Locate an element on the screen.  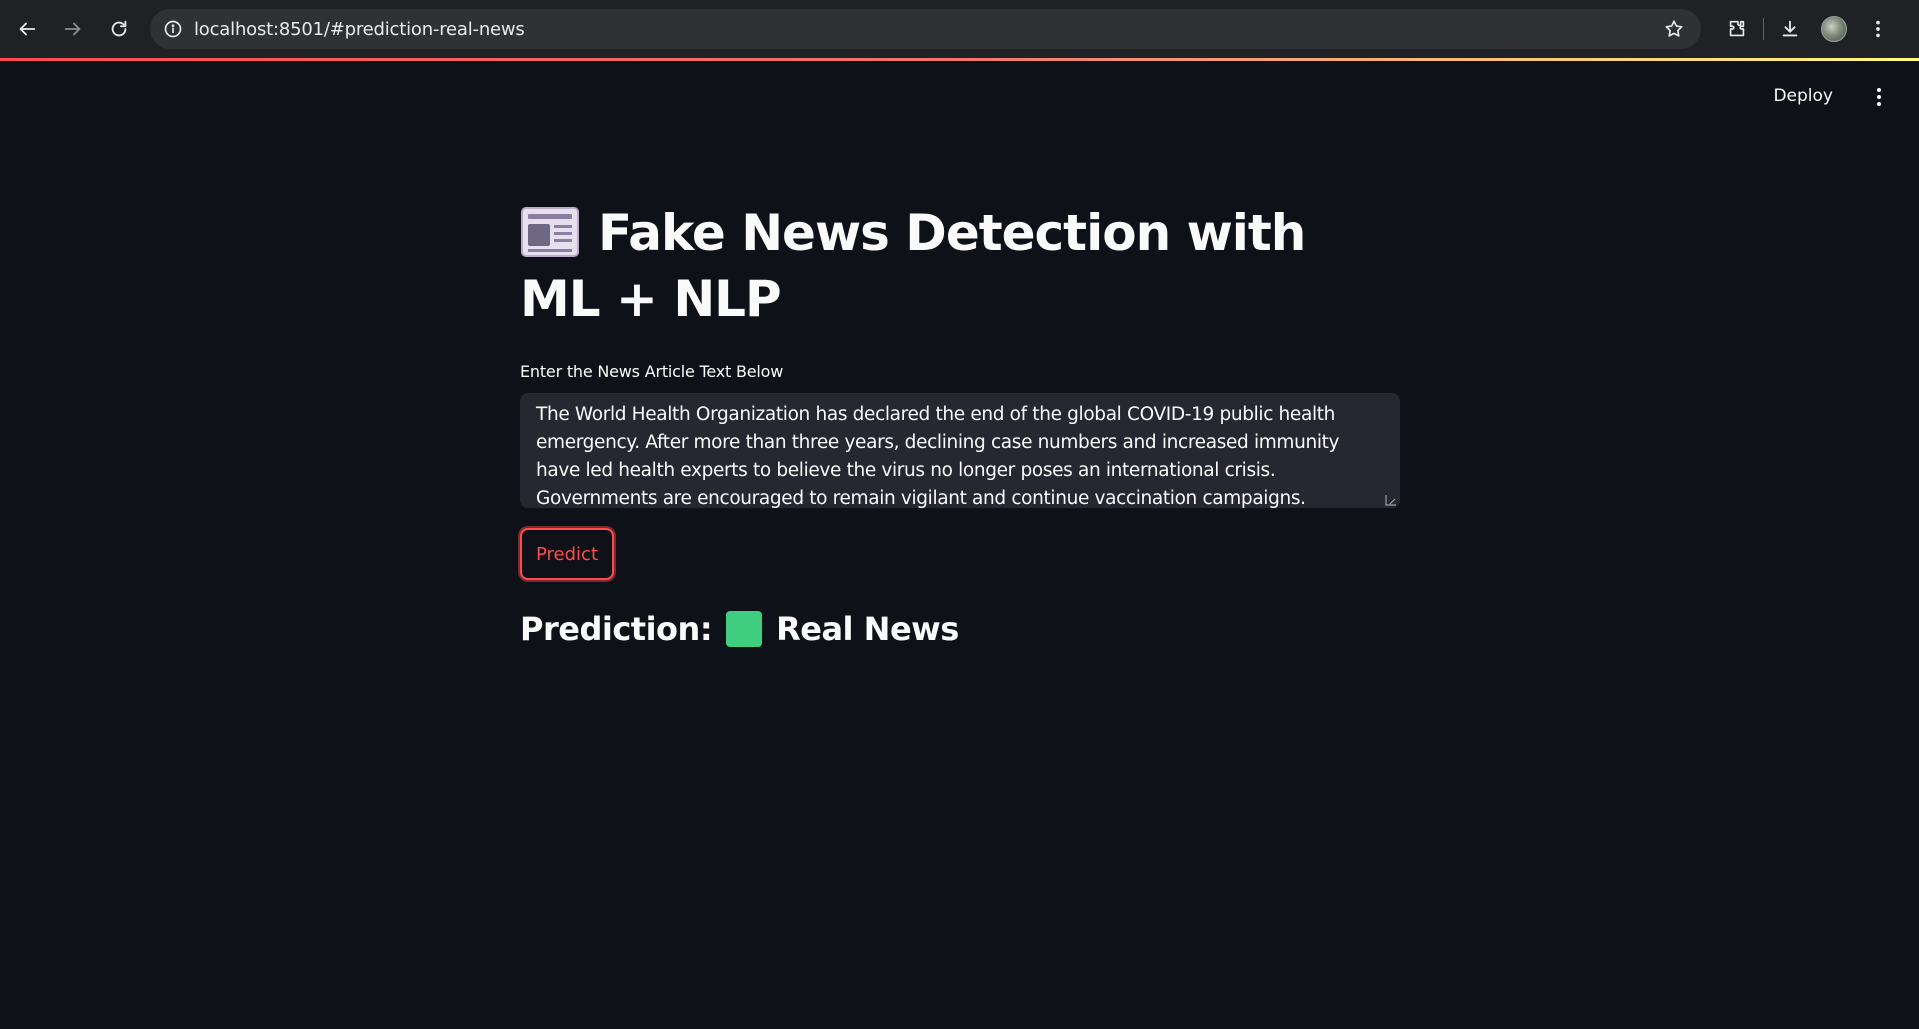
predict-button: Predict is located at coordinates (567, 554).